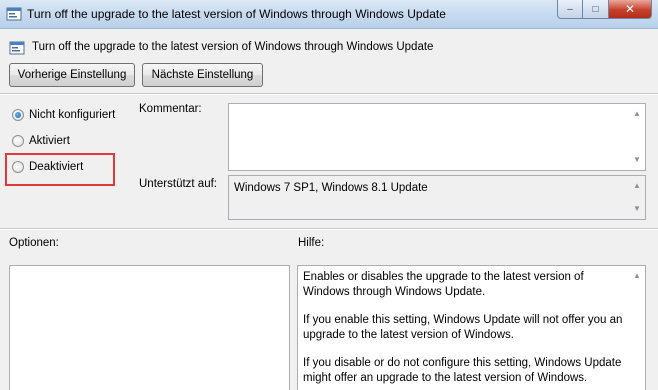 Image resolution: width=658 pixels, height=390 pixels. I want to click on comment-textarea: ▲ ▼, so click(437, 137).